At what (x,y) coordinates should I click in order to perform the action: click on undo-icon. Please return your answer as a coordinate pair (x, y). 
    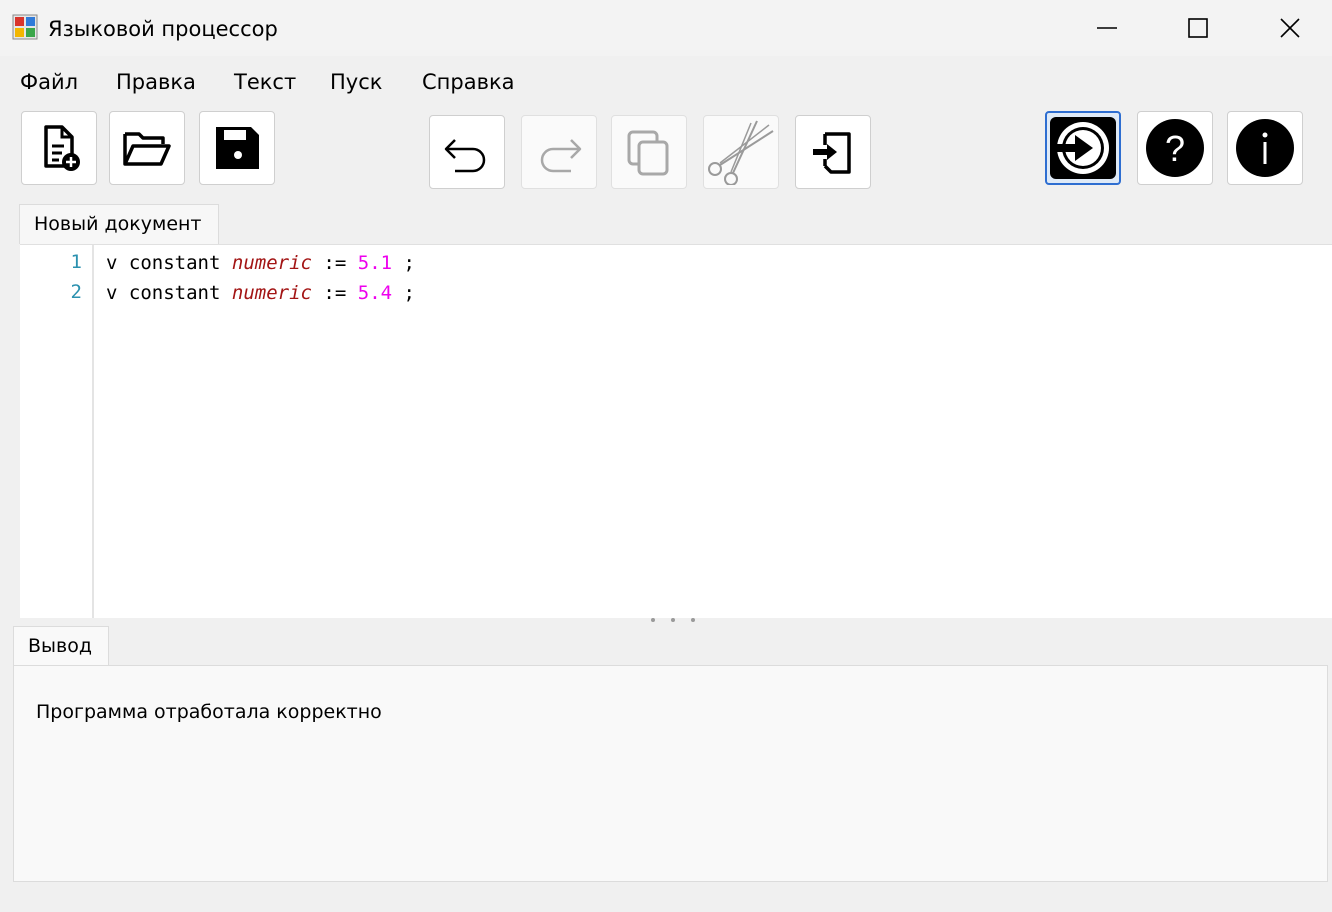
    Looking at the image, I should click on (465, 156).